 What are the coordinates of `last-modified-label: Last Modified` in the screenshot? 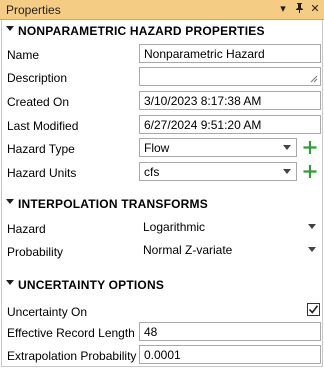 It's located at (43, 126).